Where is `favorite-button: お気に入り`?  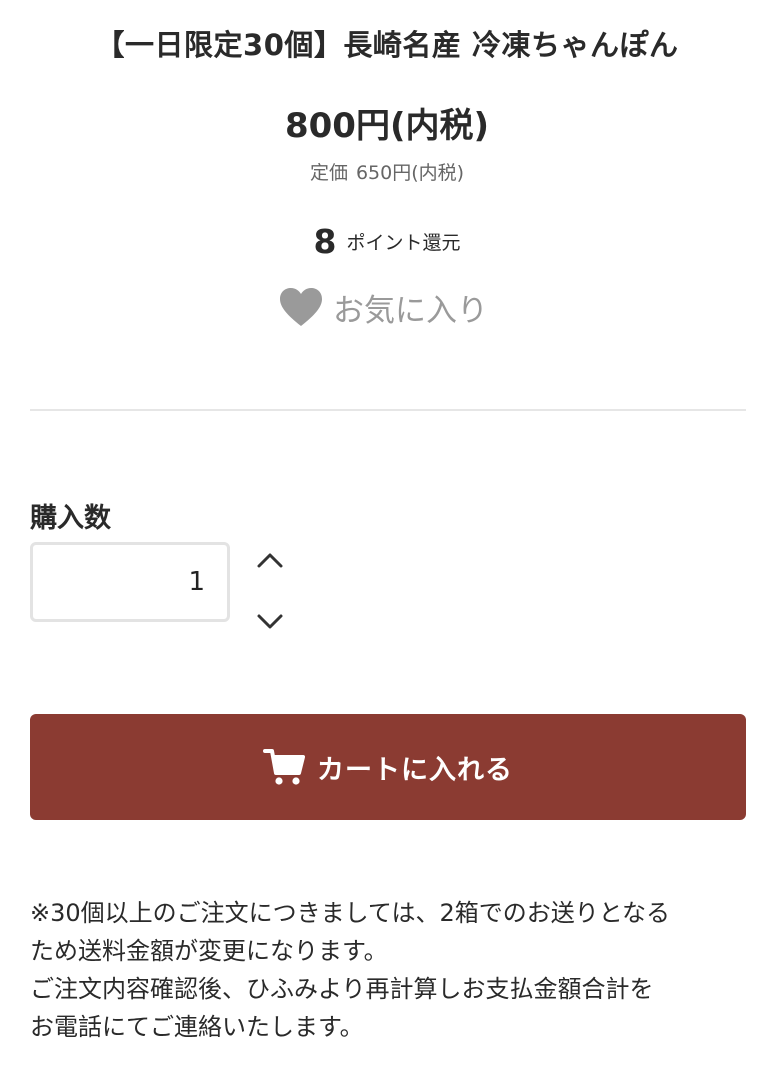 favorite-button: お気に入り is located at coordinates (383, 307).